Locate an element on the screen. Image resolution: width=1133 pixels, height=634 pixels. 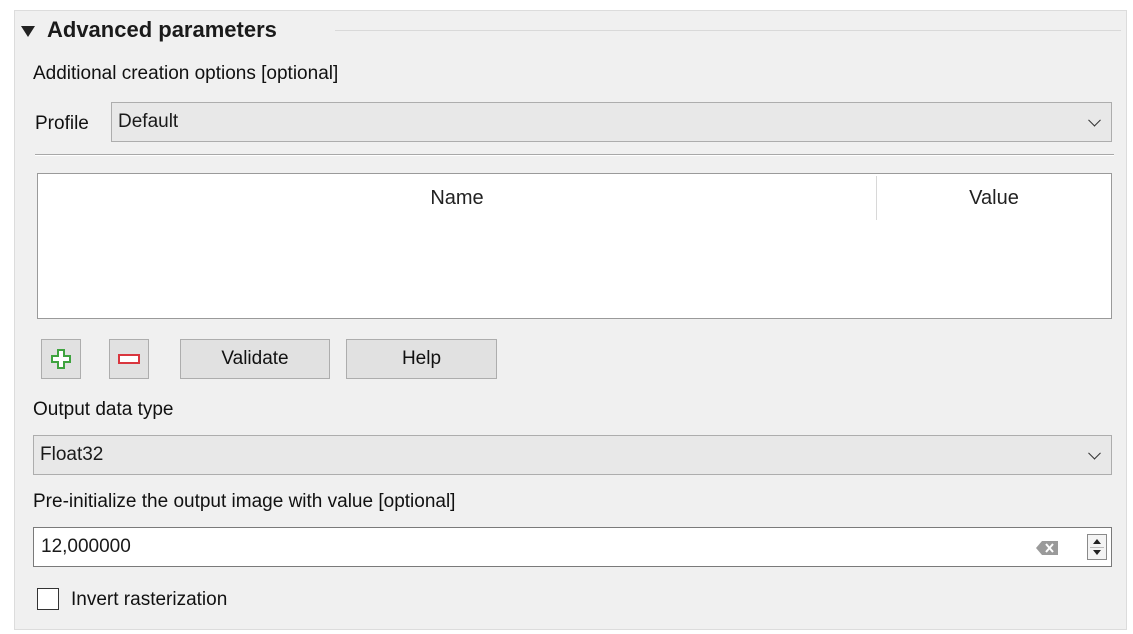
profile-dropdown: Default is located at coordinates (611, 122).